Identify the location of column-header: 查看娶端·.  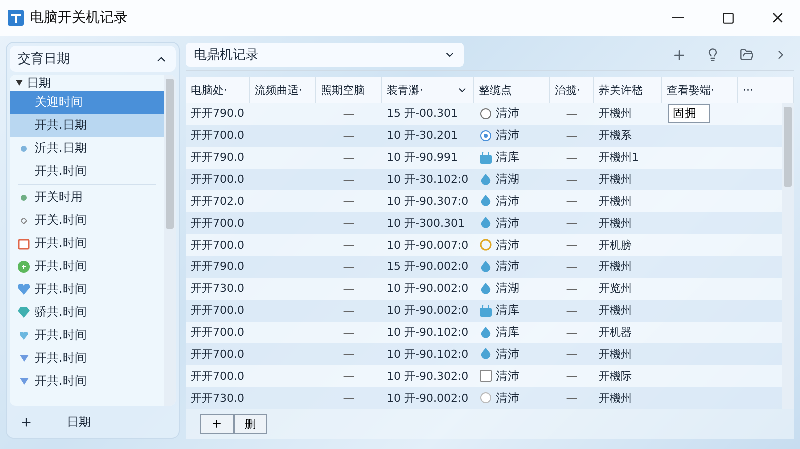
(700, 90).